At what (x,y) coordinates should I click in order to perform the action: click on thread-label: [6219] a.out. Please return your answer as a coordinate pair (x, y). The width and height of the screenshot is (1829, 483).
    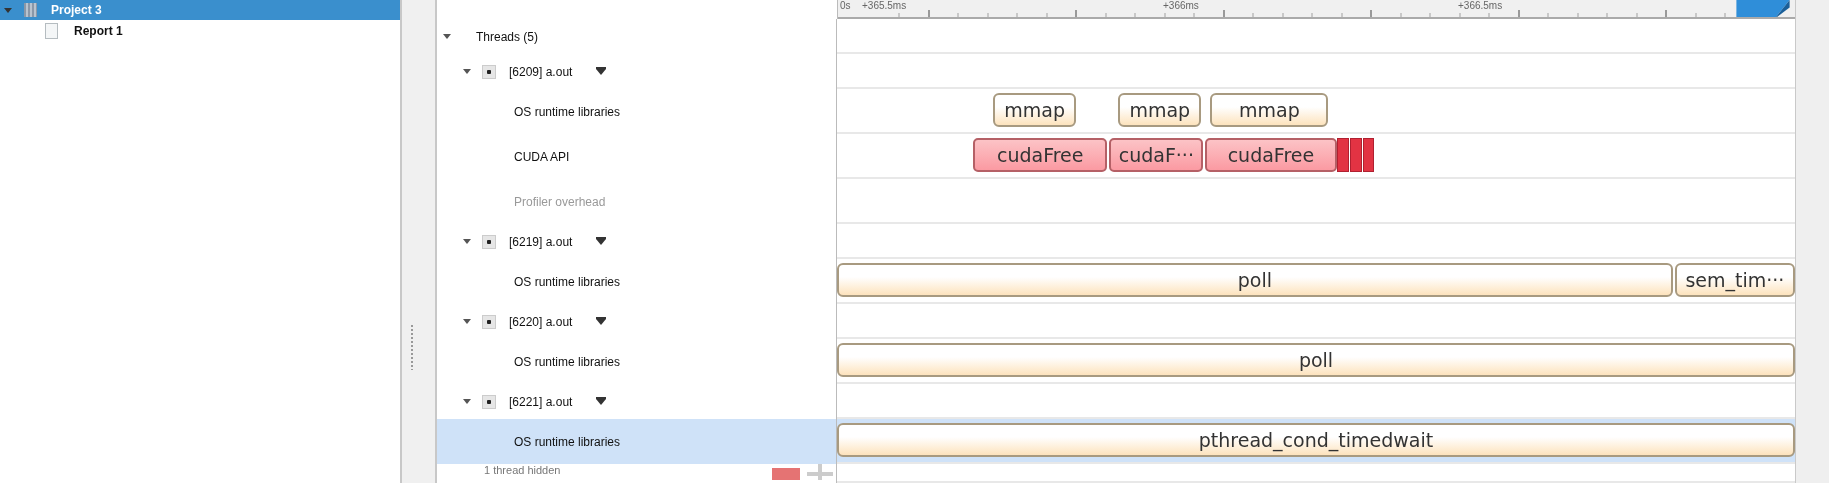
    Looking at the image, I should click on (541, 241).